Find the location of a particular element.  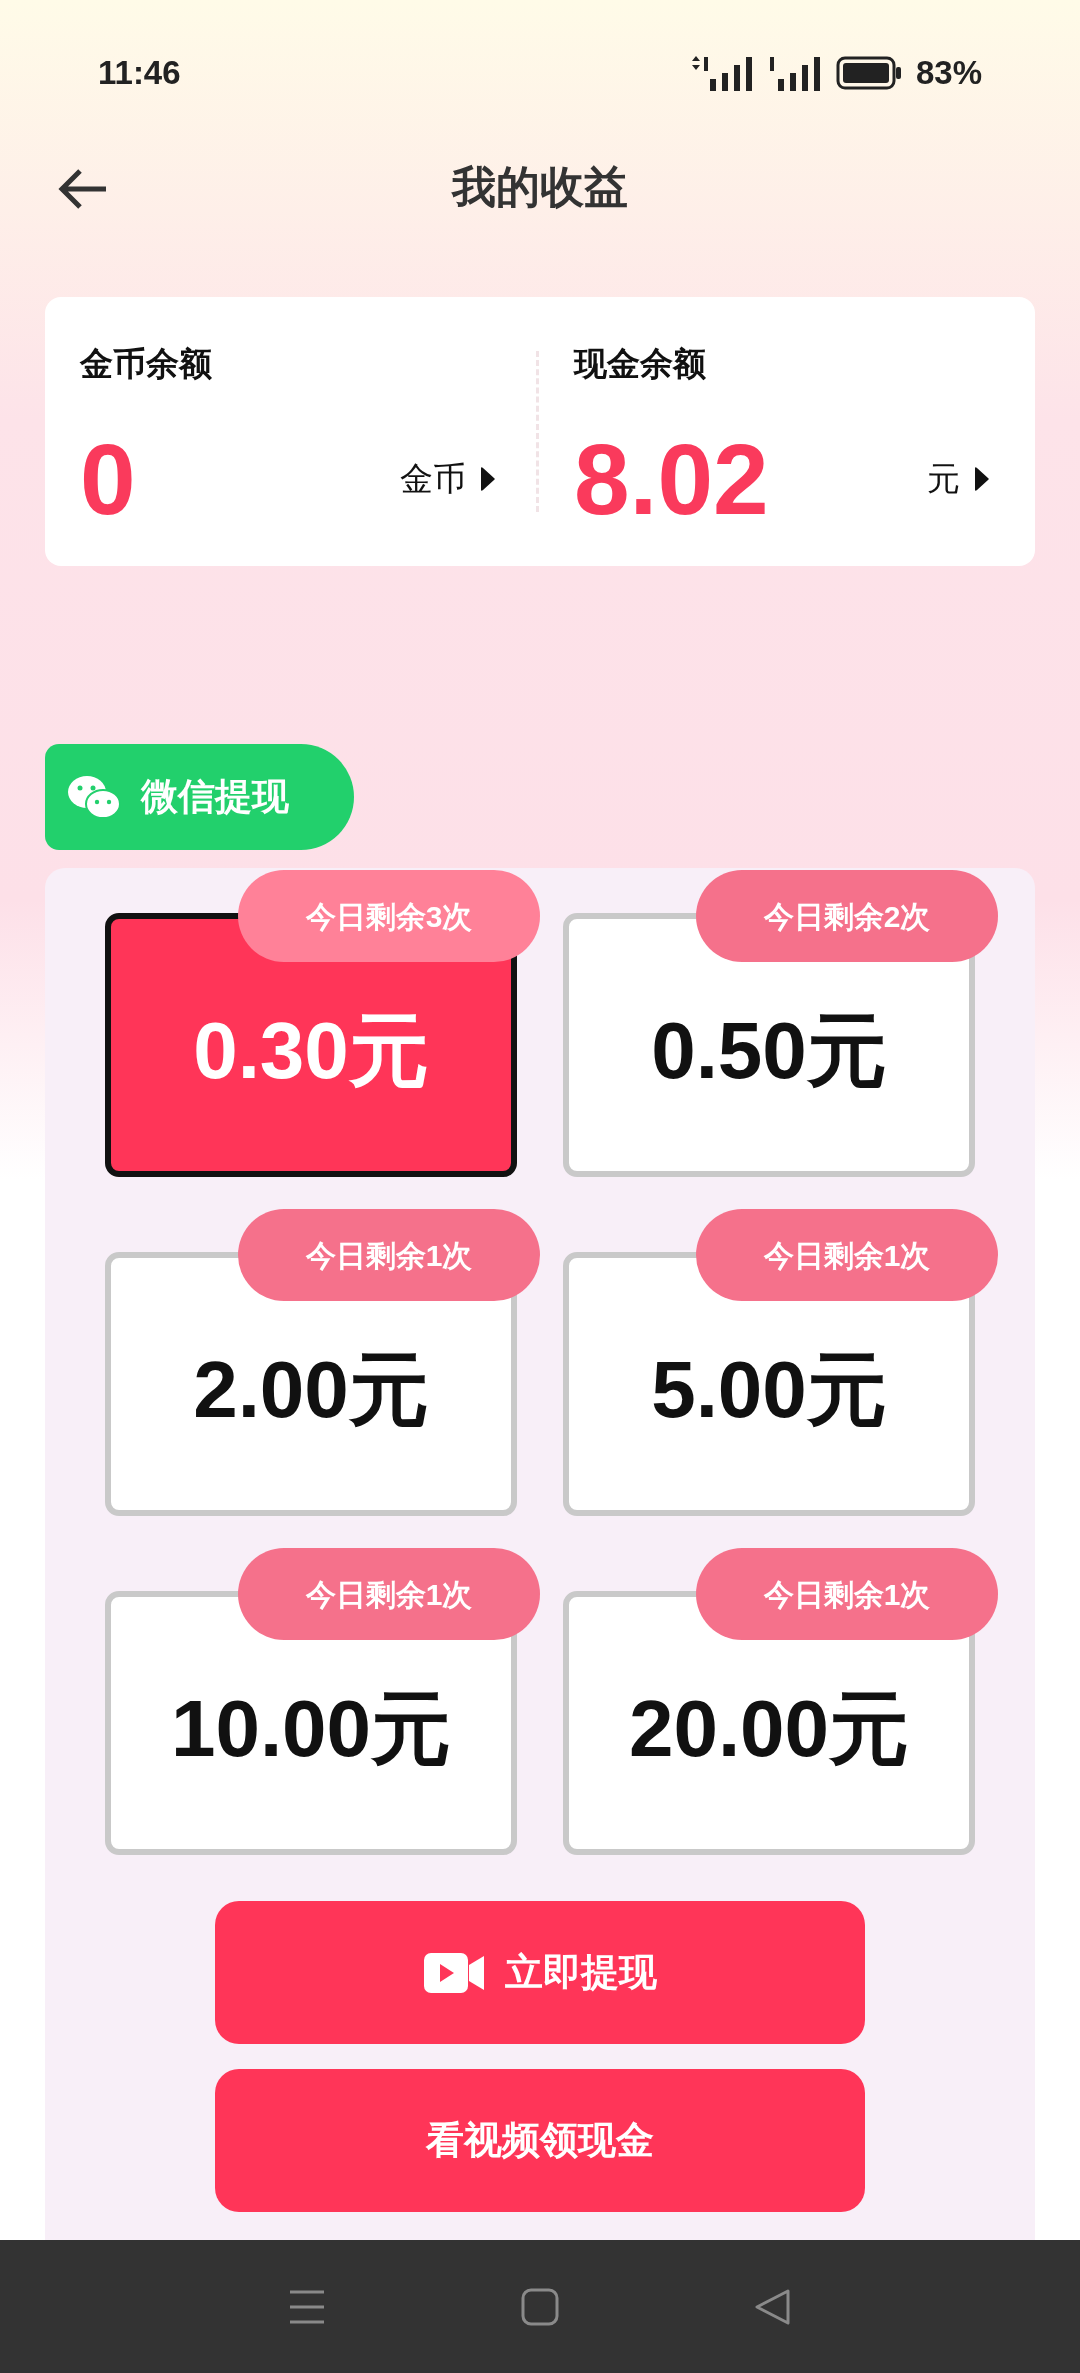

status-time: 11:46 is located at coordinates (139, 73).